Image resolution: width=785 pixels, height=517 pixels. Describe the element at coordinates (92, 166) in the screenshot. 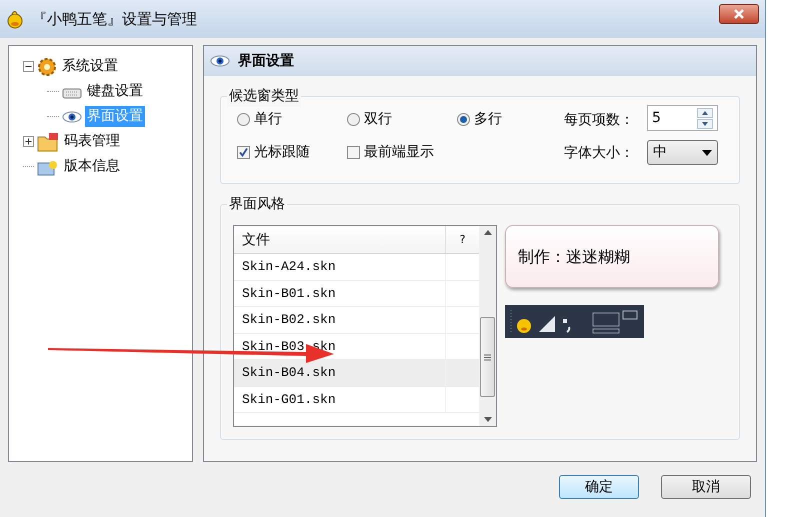

I see `tree-item: 版本信息` at that location.